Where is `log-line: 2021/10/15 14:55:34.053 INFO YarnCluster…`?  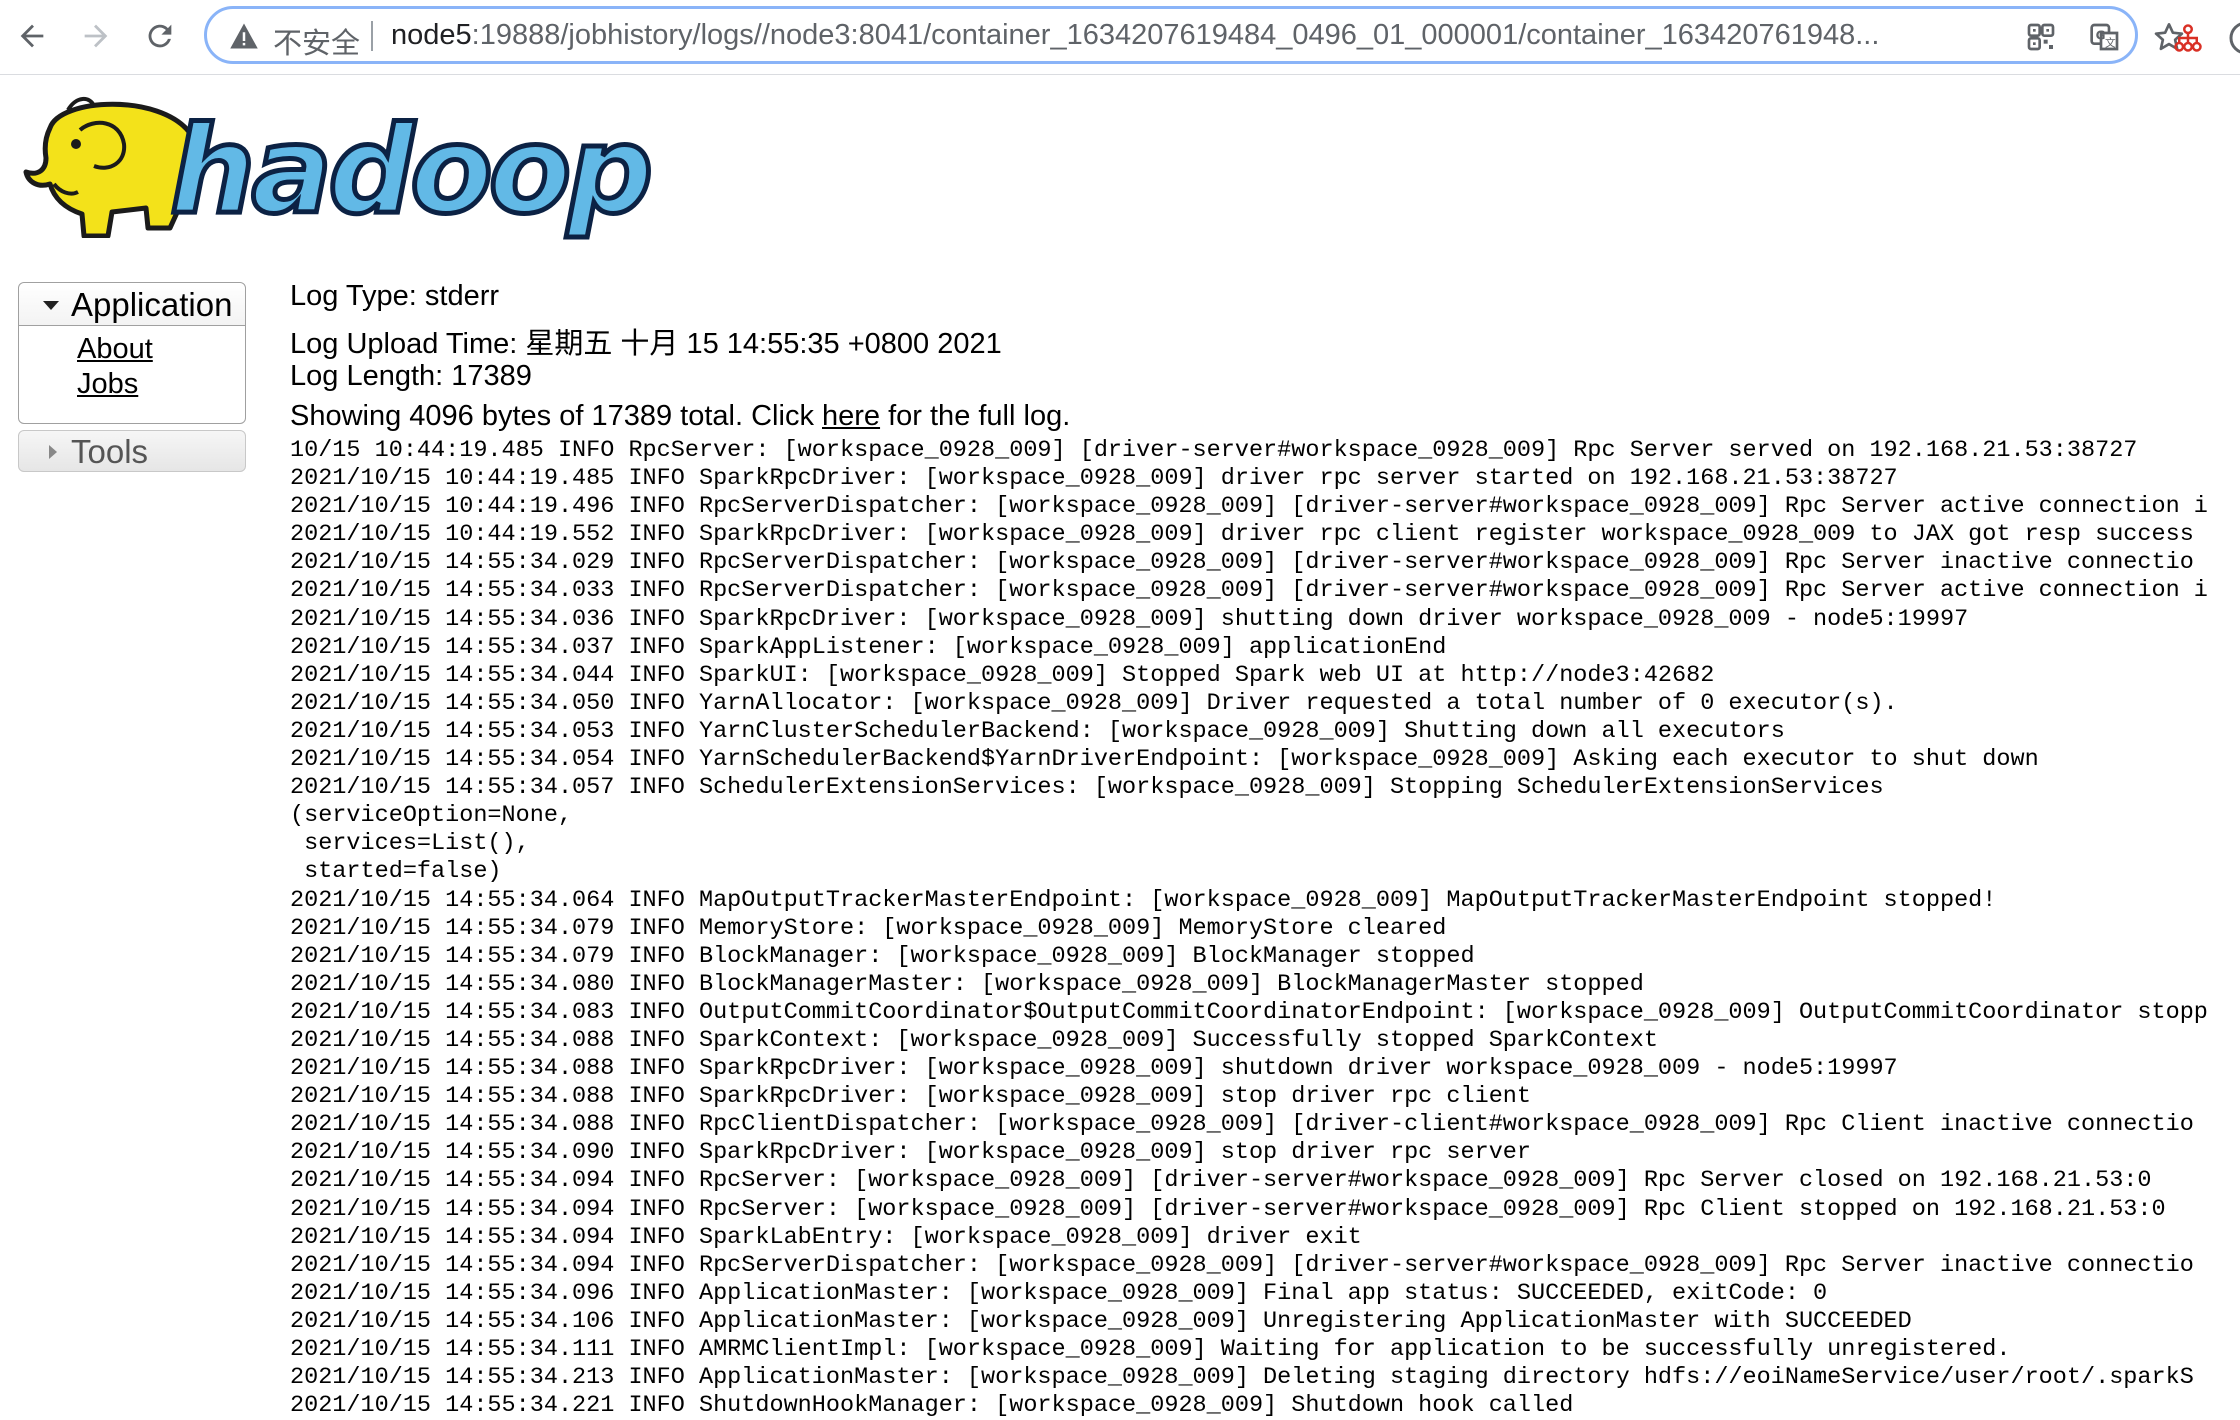 log-line: 2021/10/15 14:55:34.053 INFO YarnCluster… is located at coordinates (1037, 731).